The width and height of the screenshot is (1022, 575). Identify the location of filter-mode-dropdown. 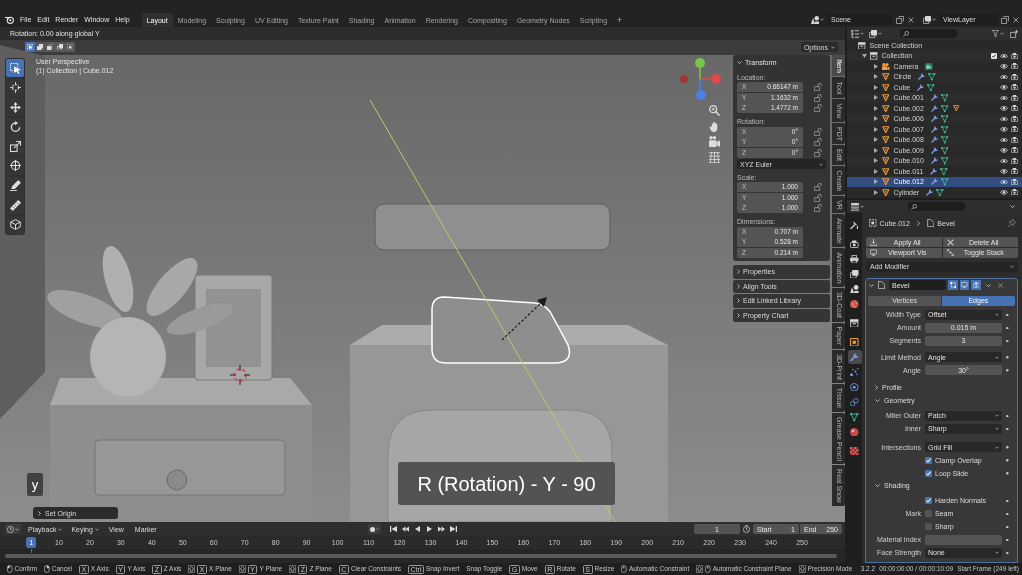
(875, 33).